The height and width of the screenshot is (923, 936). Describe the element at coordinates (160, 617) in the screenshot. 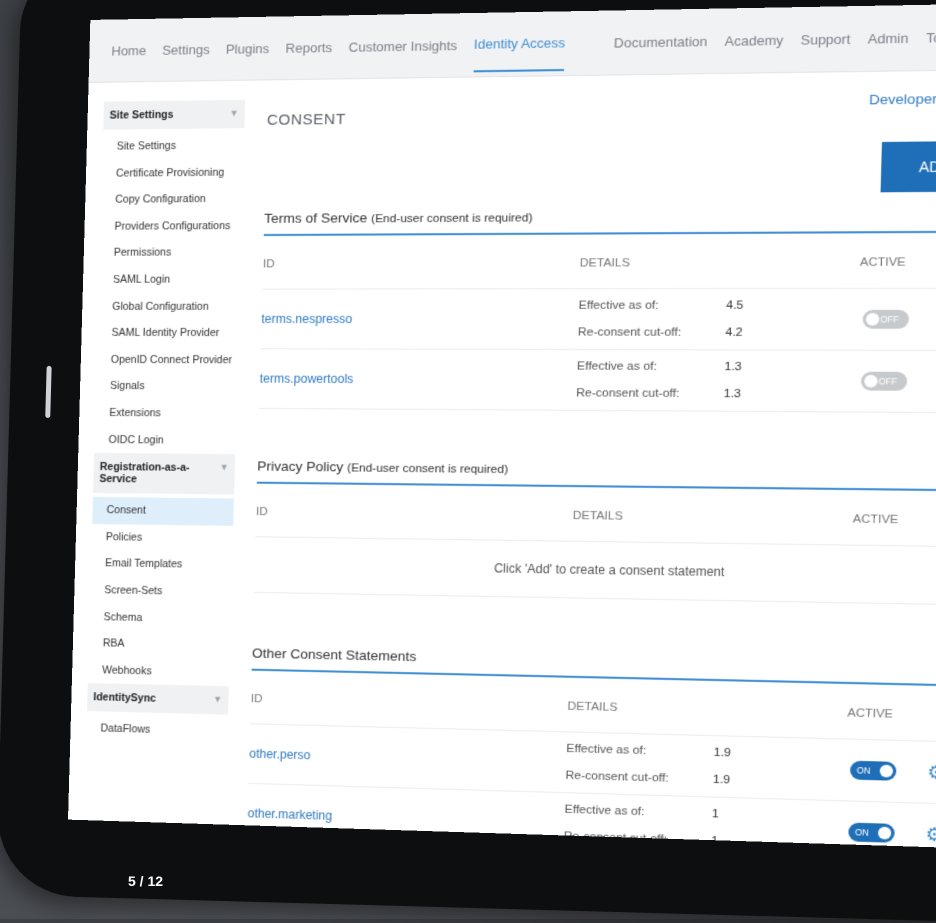

I see `sidebar-item: Schema` at that location.